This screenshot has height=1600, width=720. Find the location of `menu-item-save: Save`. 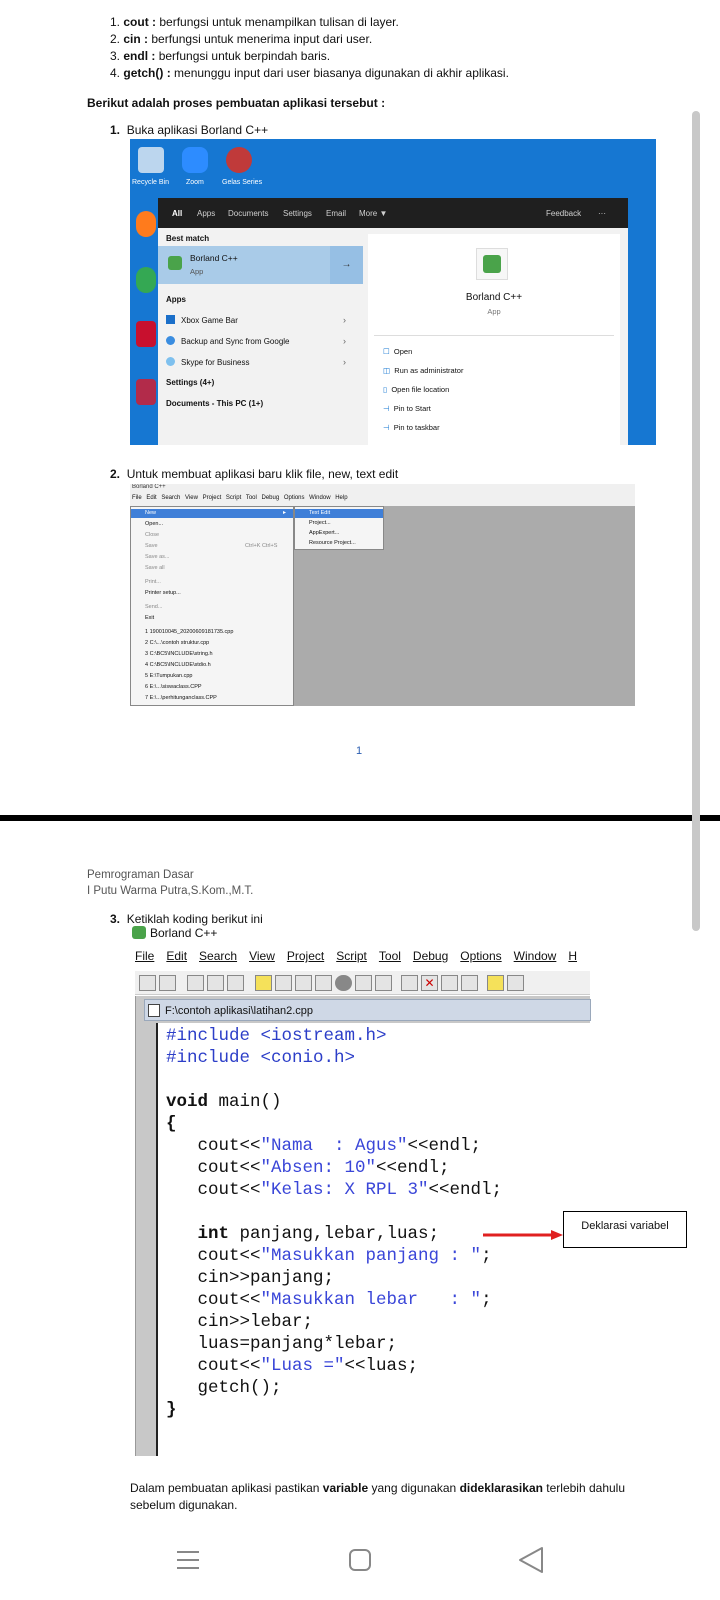

menu-item-save: Save is located at coordinates (151, 546).